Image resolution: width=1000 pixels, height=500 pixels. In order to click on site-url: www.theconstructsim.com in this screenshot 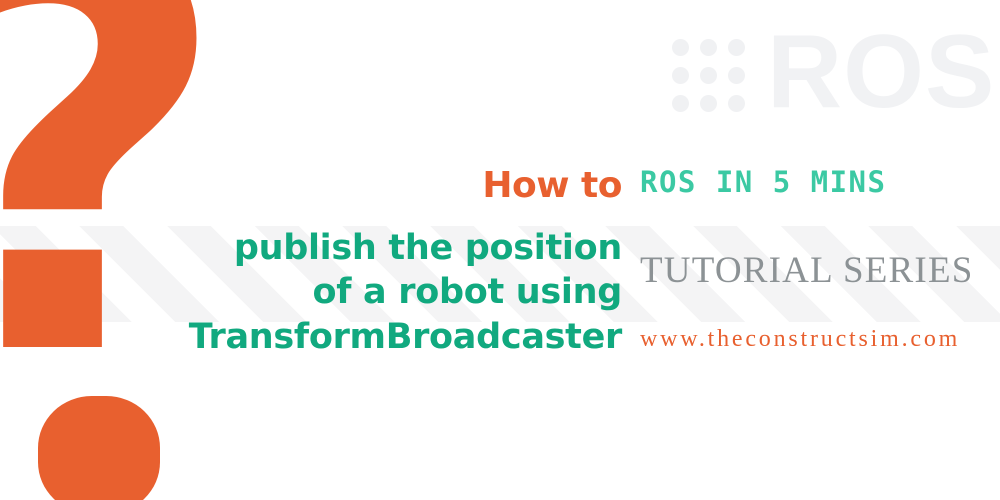, I will do `click(810, 320)`.